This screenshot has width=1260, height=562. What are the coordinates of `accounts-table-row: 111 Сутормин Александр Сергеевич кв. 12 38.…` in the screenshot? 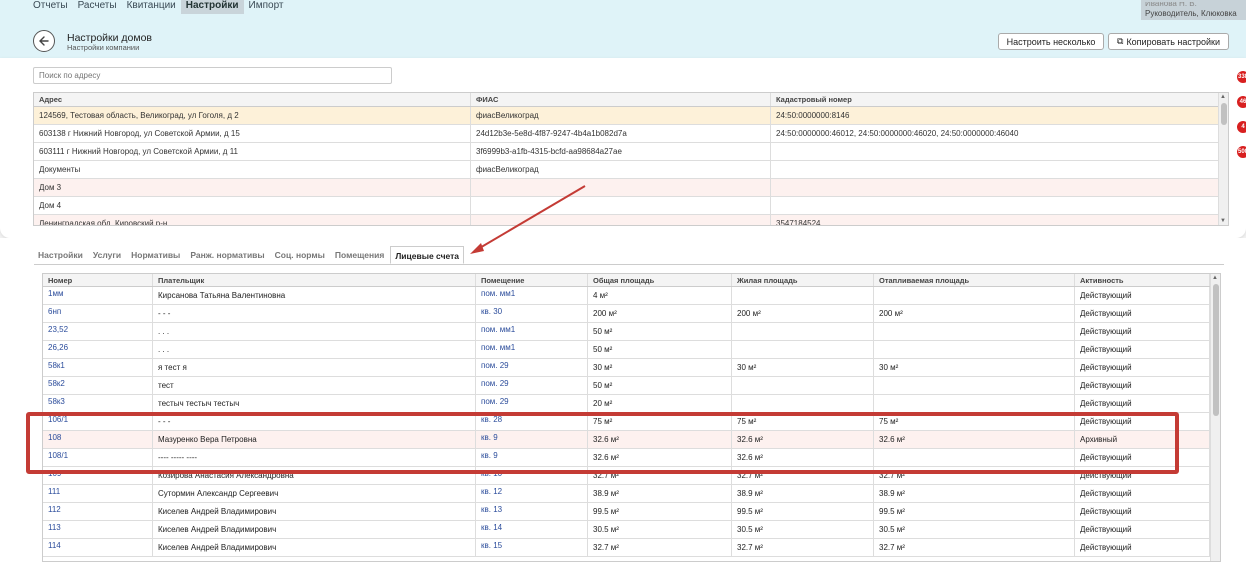 It's located at (626, 494).